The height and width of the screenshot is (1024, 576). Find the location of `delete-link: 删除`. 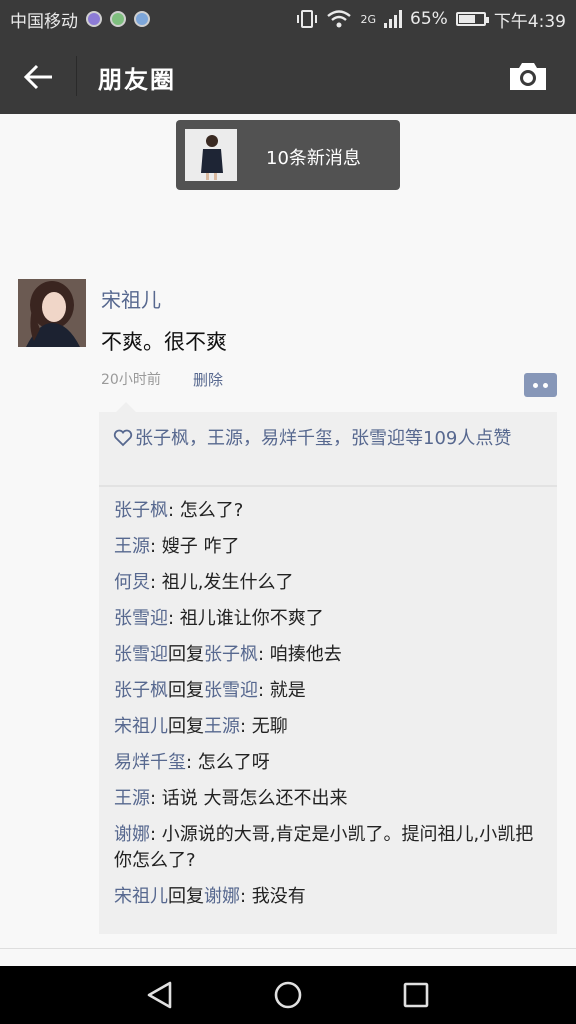

delete-link: 删除 is located at coordinates (208, 379).